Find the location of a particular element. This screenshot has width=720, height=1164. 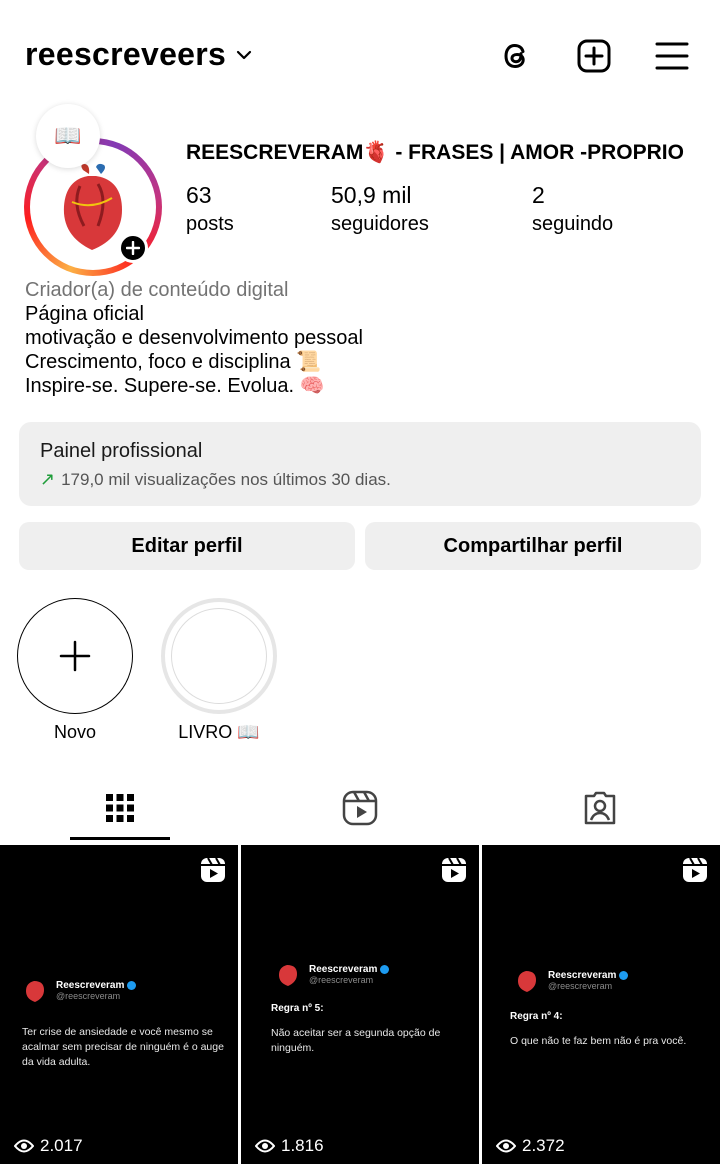

trend-up-icon: ↗ is located at coordinates (48, 479).